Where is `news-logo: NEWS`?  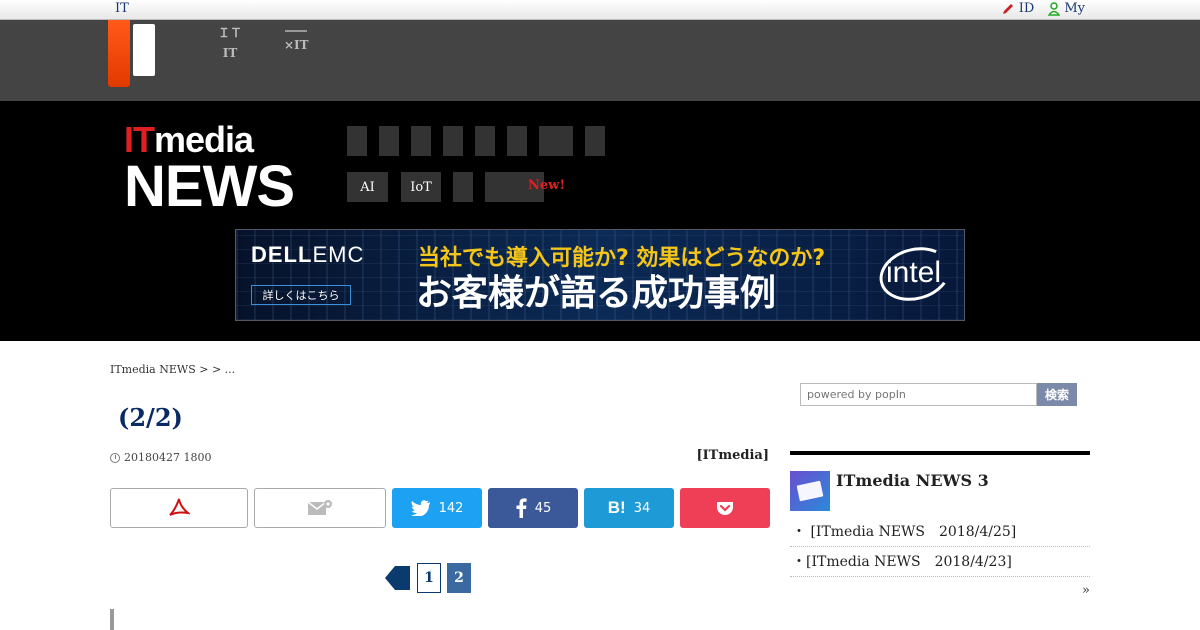 news-logo: NEWS is located at coordinates (209, 186).